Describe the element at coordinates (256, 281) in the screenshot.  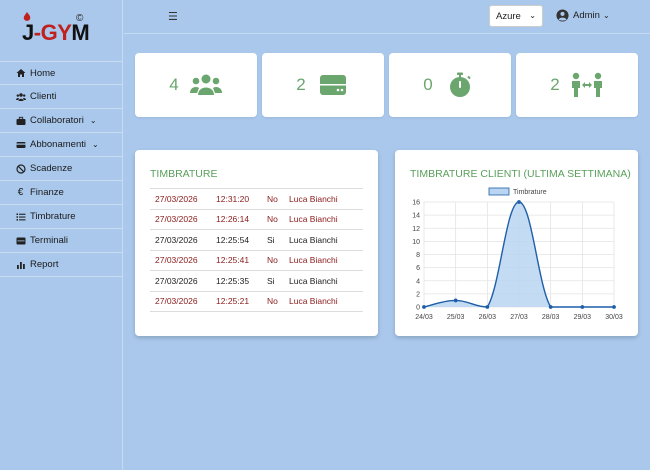
I see `table-row: 27/03/2026 12:25:35 Si Luca Bianchi` at that location.